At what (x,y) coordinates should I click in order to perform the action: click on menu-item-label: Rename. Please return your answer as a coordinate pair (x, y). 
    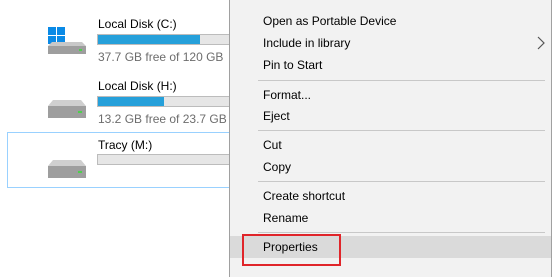
    Looking at the image, I should click on (286, 218).